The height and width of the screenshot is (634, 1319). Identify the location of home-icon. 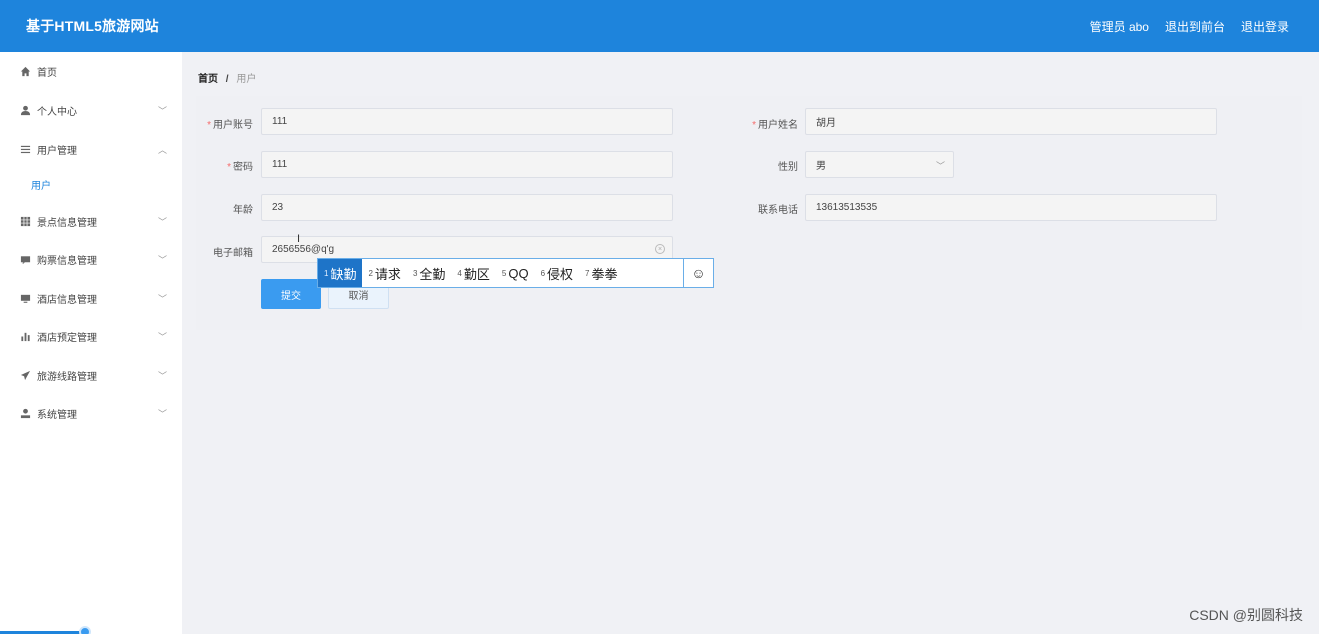
(25, 71).